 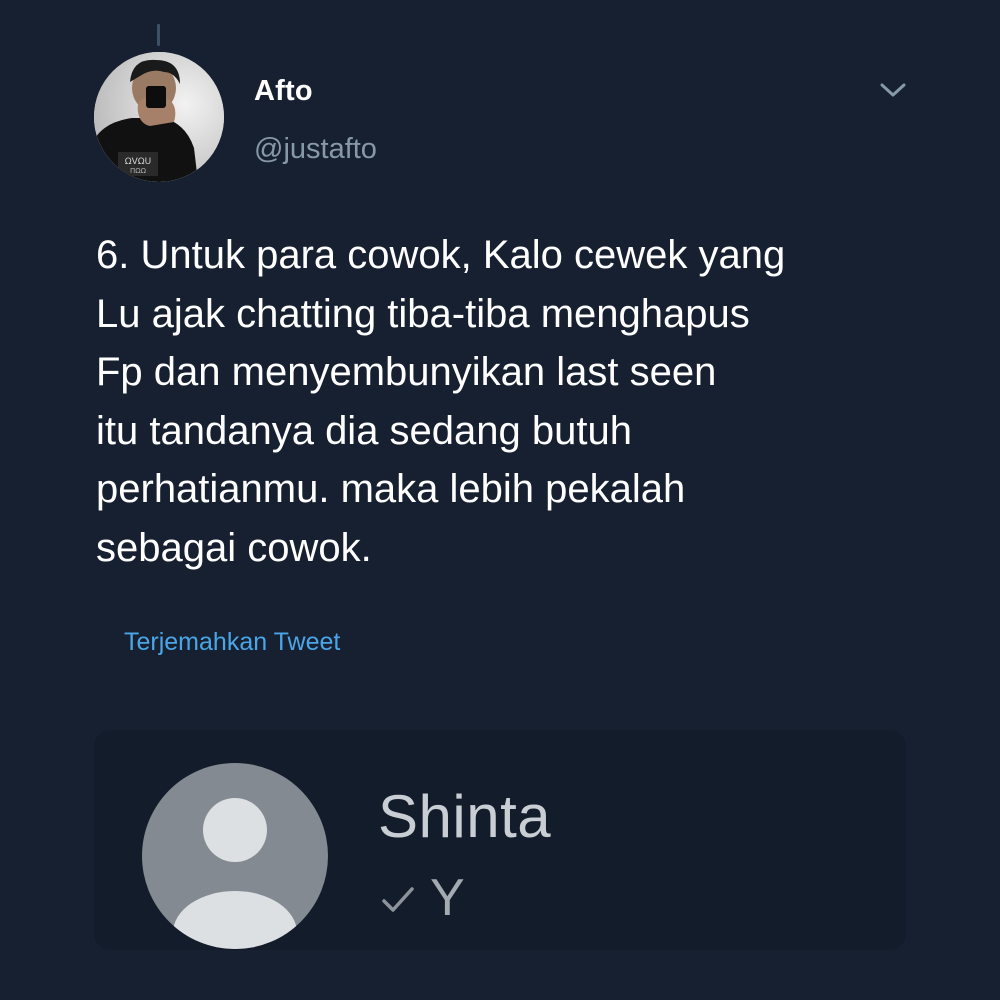 What do you see at coordinates (158, 35) in the screenshot?
I see `thread-connector-line` at bounding box center [158, 35].